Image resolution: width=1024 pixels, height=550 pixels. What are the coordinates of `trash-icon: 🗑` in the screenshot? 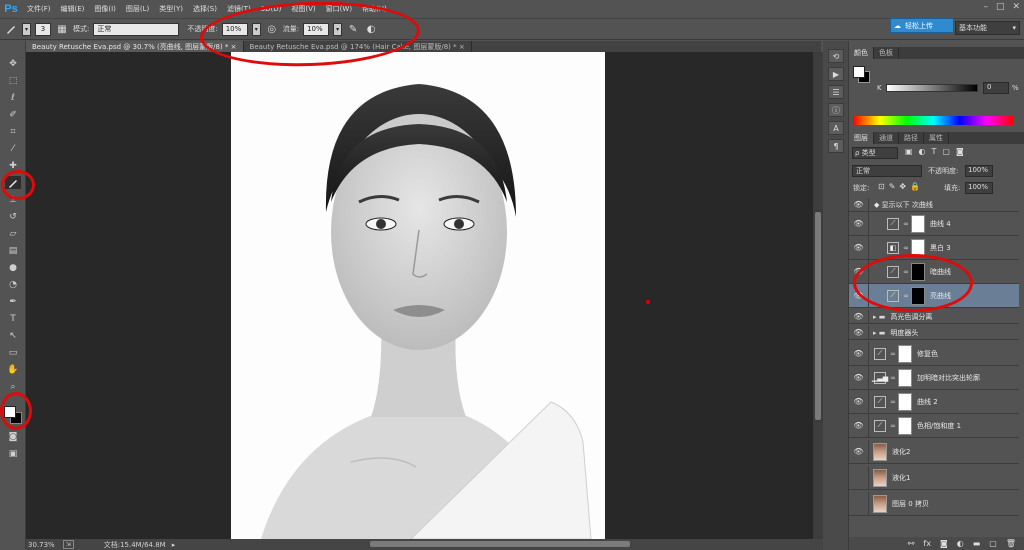 It's located at (1011, 543).